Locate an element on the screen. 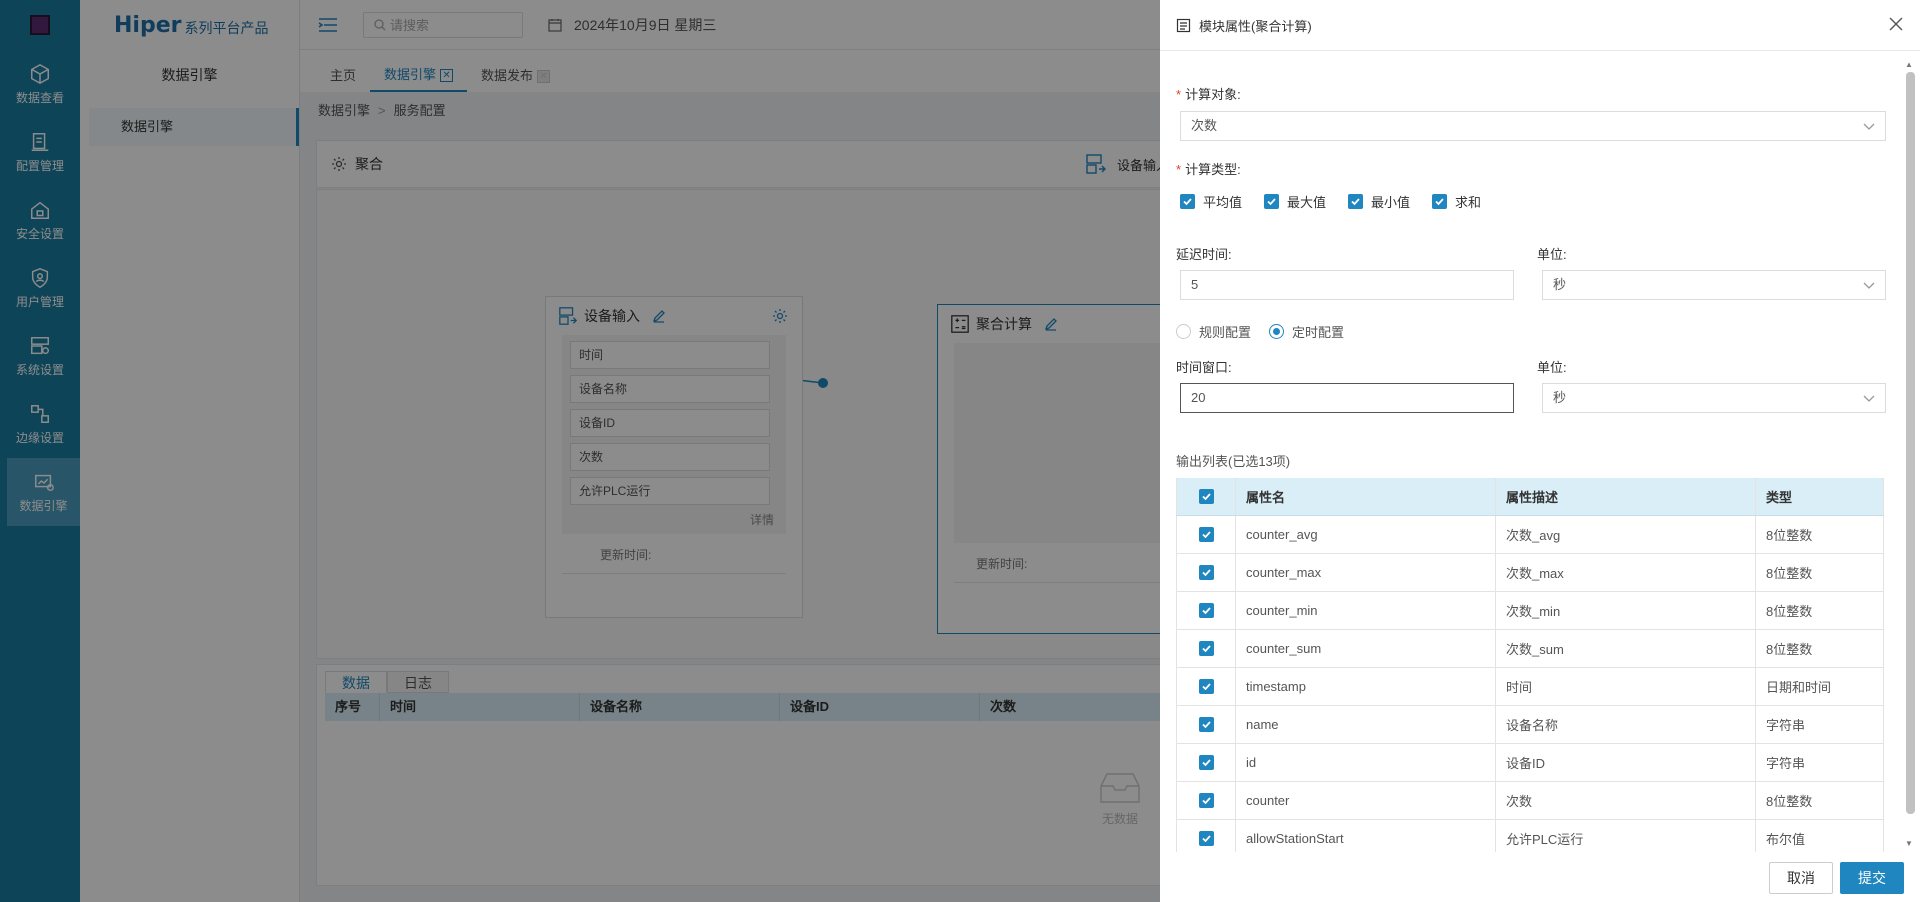  output-list-label: 输出列表(已选13项) is located at coordinates (1233, 461).